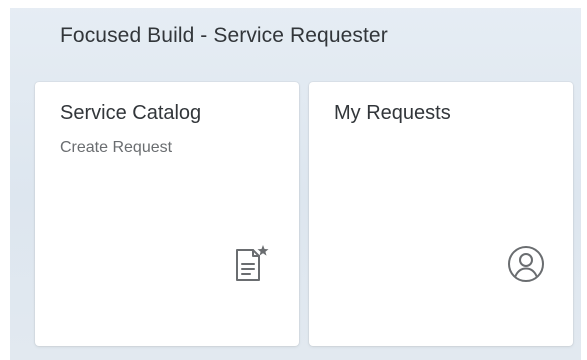 The height and width of the screenshot is (360, 587). What do you see at coordinates (526, 264) in the screenshot?
I see `user-circle-icon` at bounding box center [526, 264].